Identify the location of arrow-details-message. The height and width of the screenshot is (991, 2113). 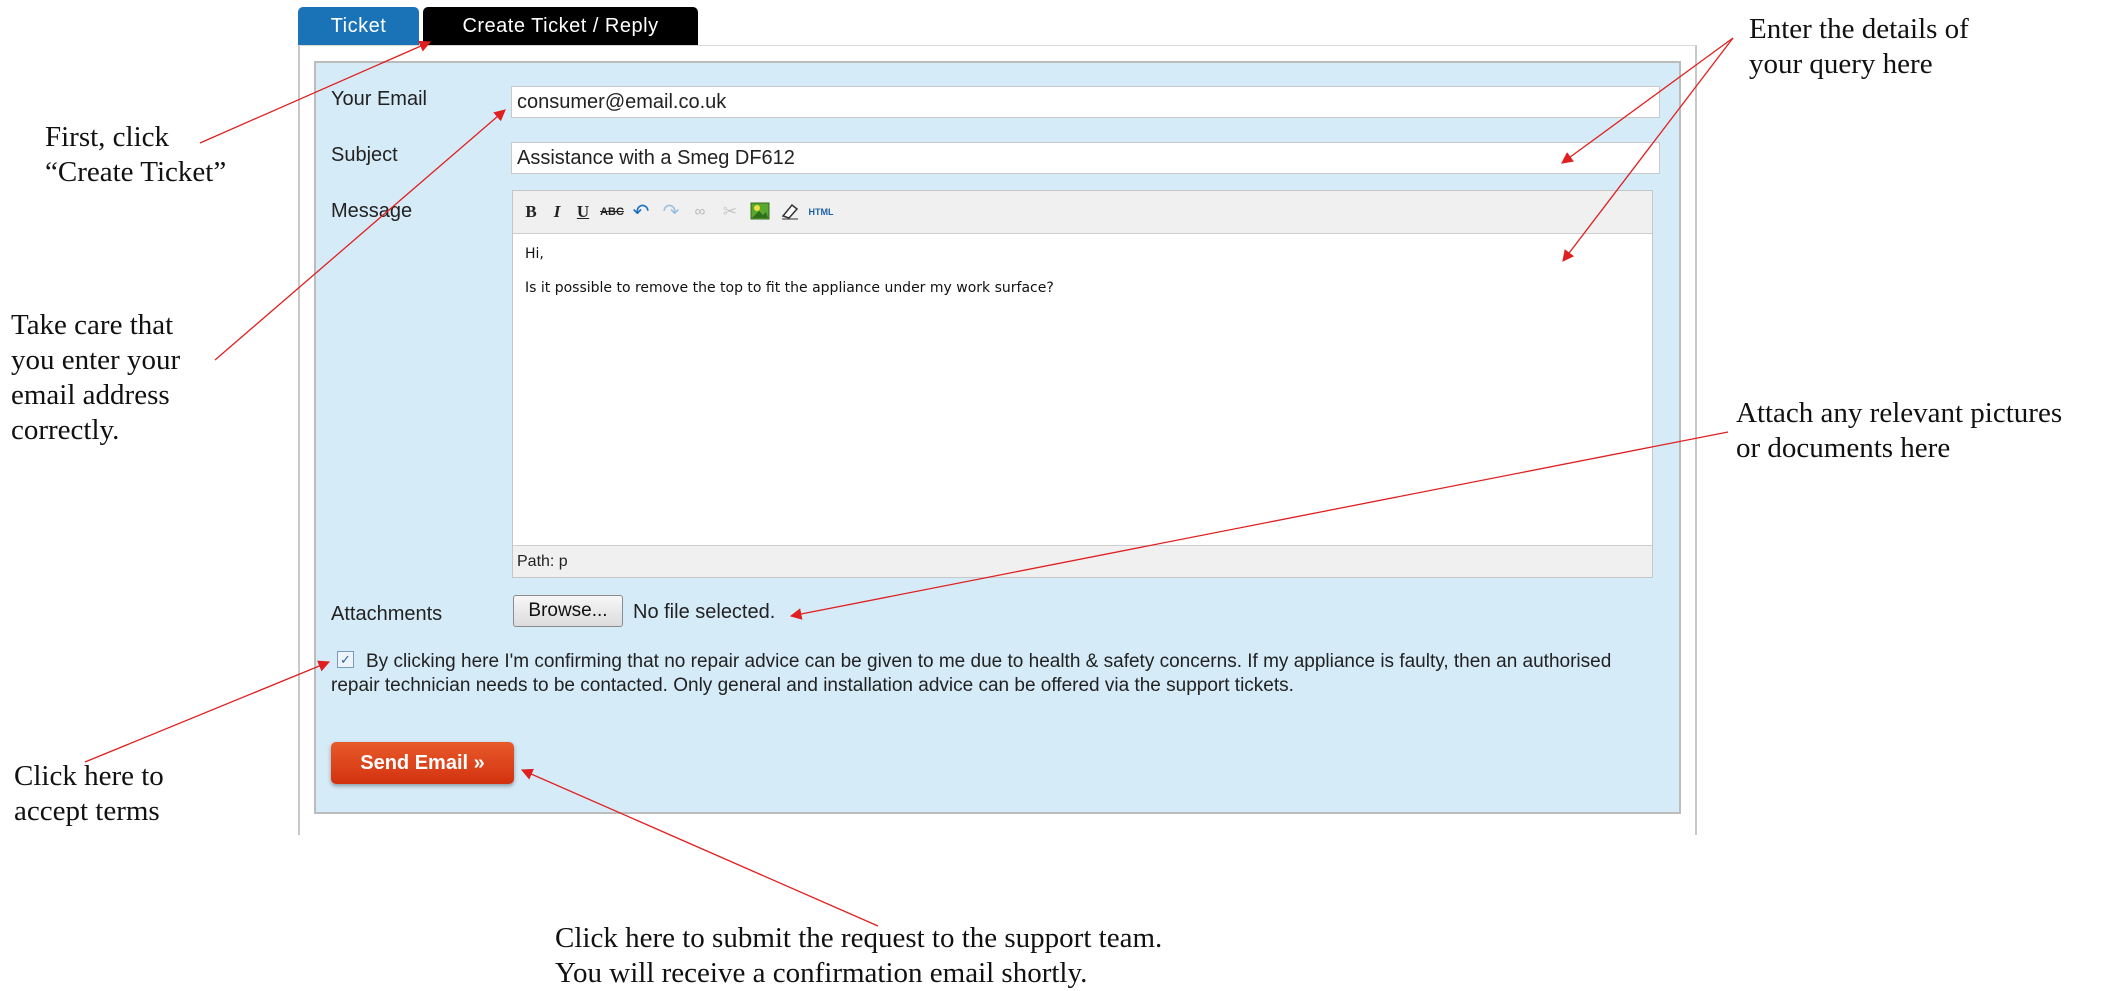
(1648, 149).